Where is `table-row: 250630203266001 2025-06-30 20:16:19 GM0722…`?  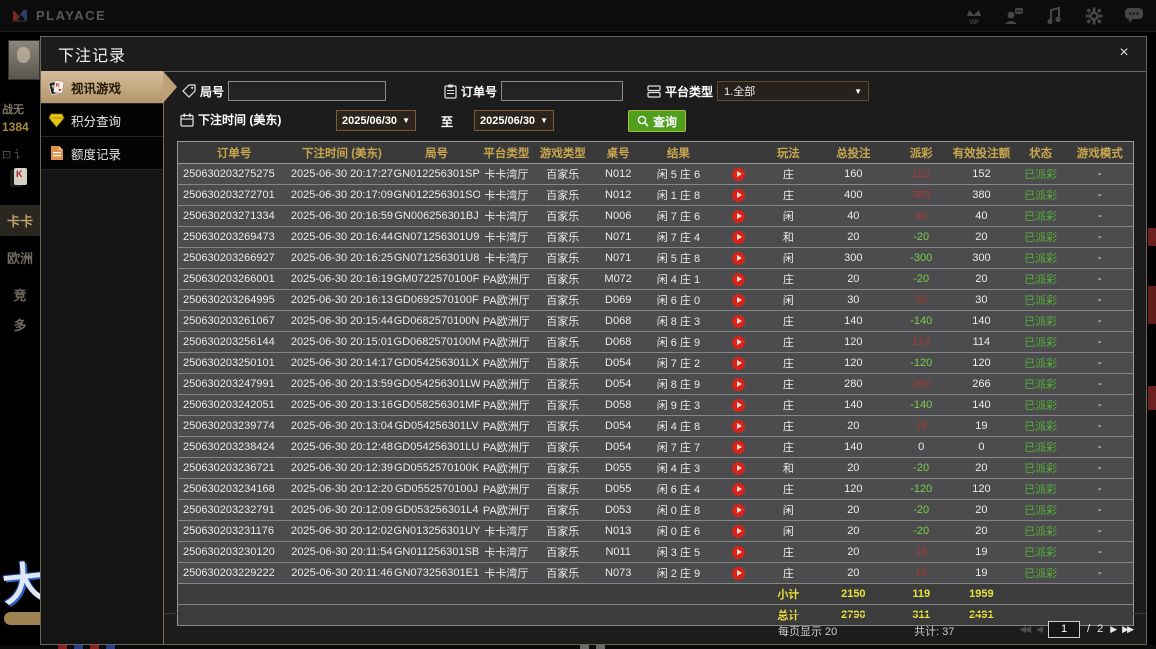
table-row: 250630203266001 2025-06-30 20:16:19 GM0722… is located at coordinates (655, 279).